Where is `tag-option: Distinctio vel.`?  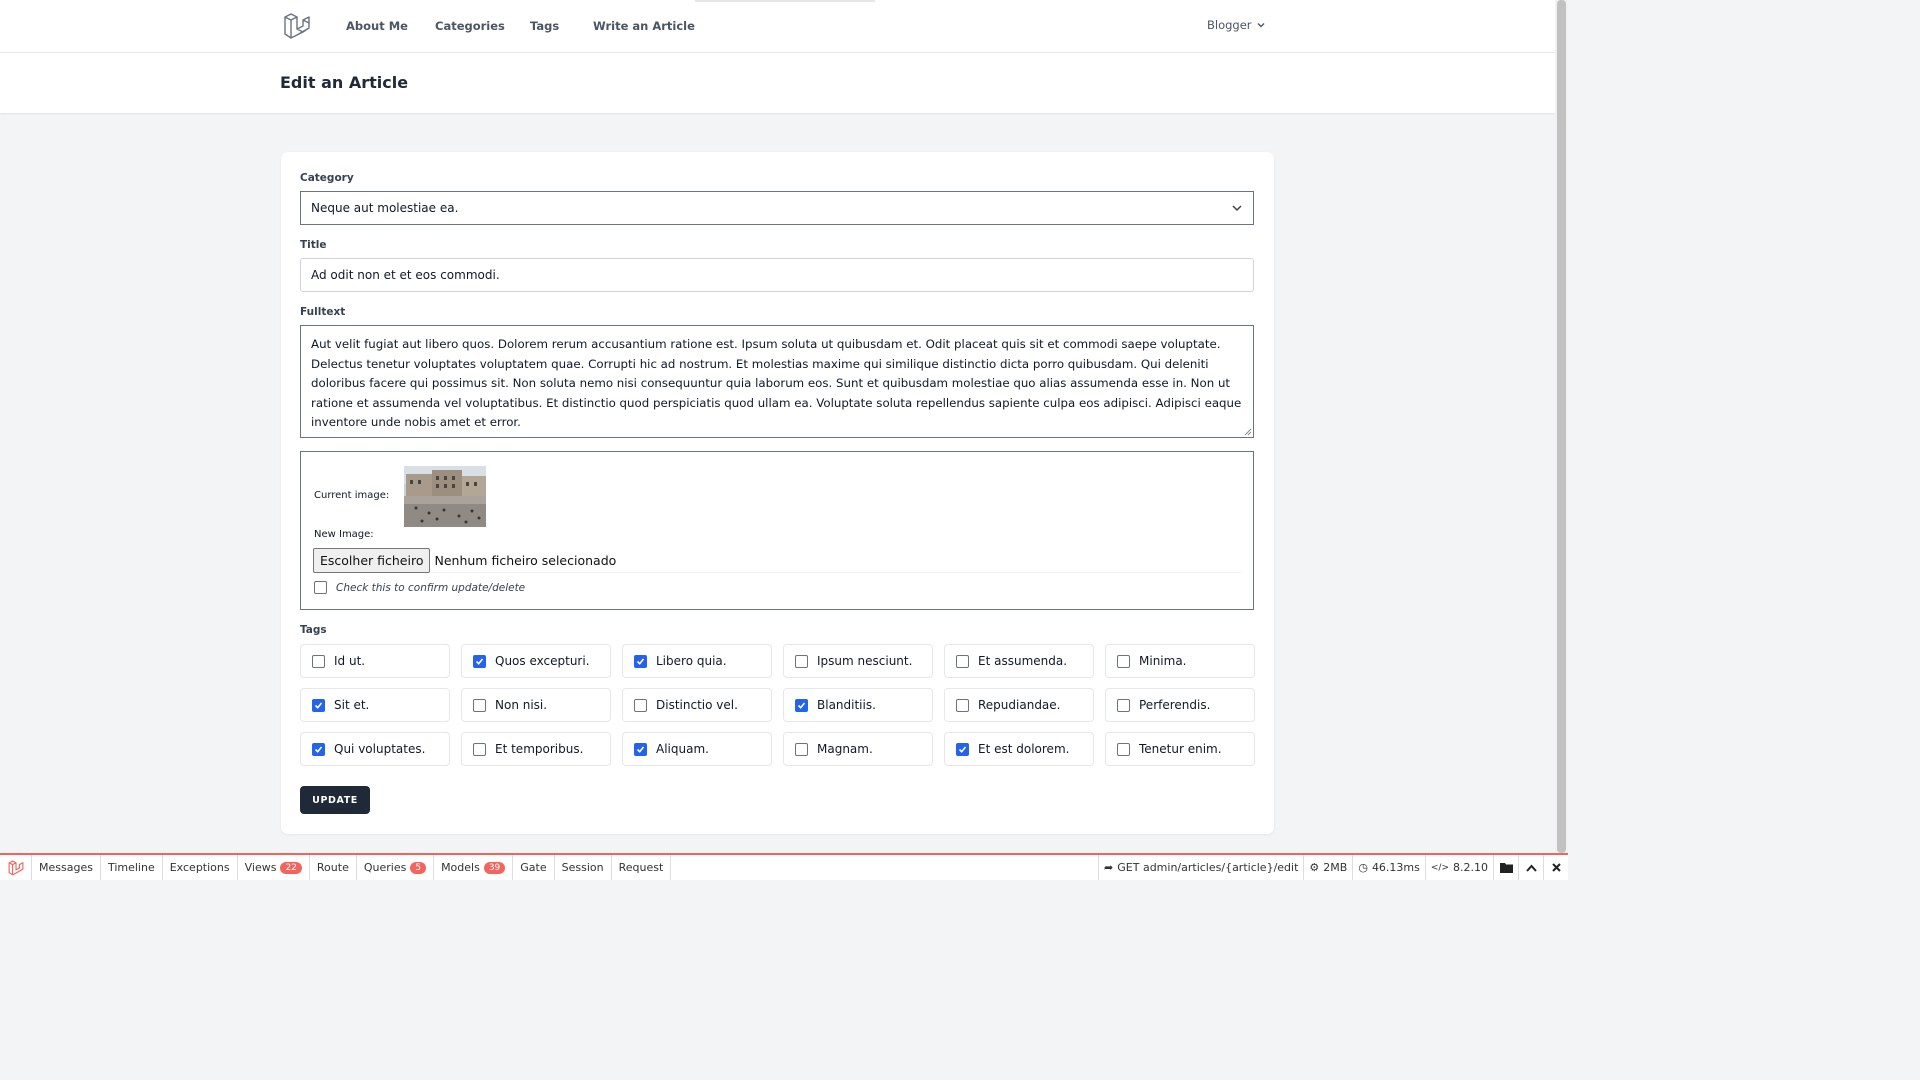 tag-option: Distinctio vel. is located at coordinates (697, 705).